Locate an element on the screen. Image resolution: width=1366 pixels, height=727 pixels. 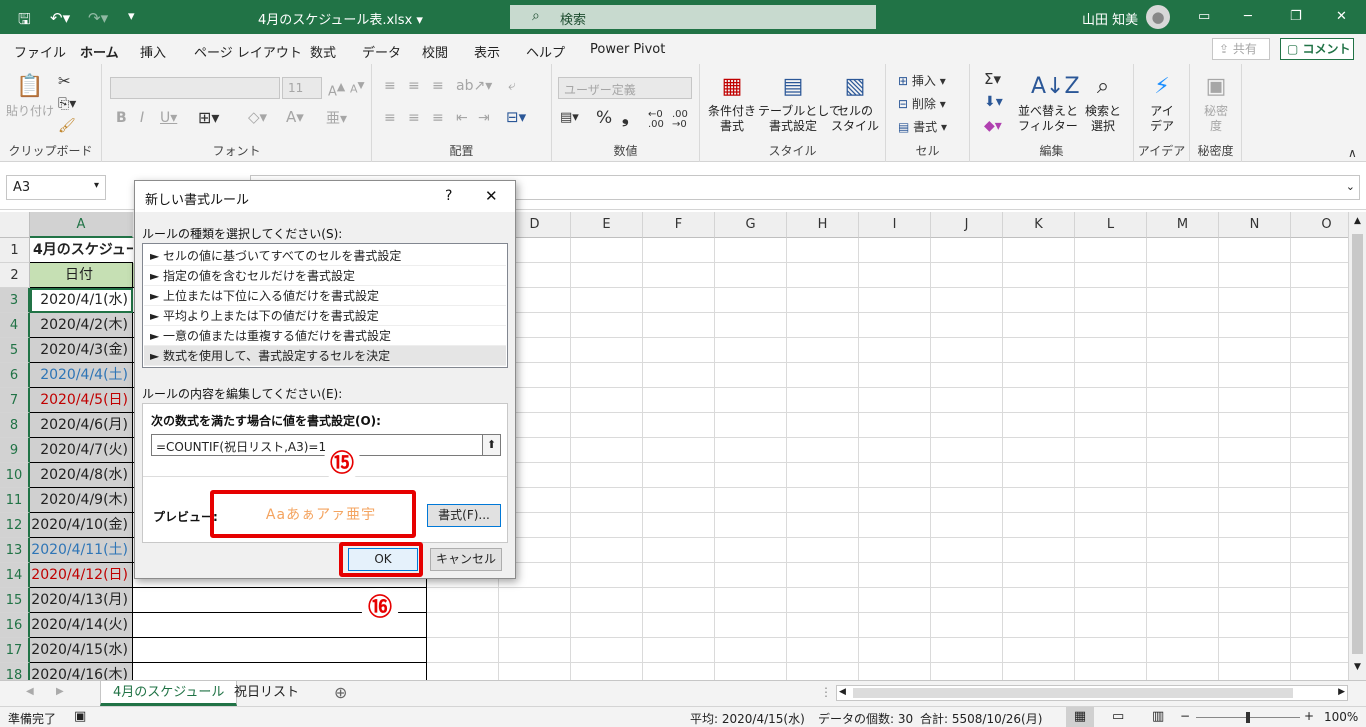
cell-a: 2020/4/12(日) is located at coordinates (81, 575).